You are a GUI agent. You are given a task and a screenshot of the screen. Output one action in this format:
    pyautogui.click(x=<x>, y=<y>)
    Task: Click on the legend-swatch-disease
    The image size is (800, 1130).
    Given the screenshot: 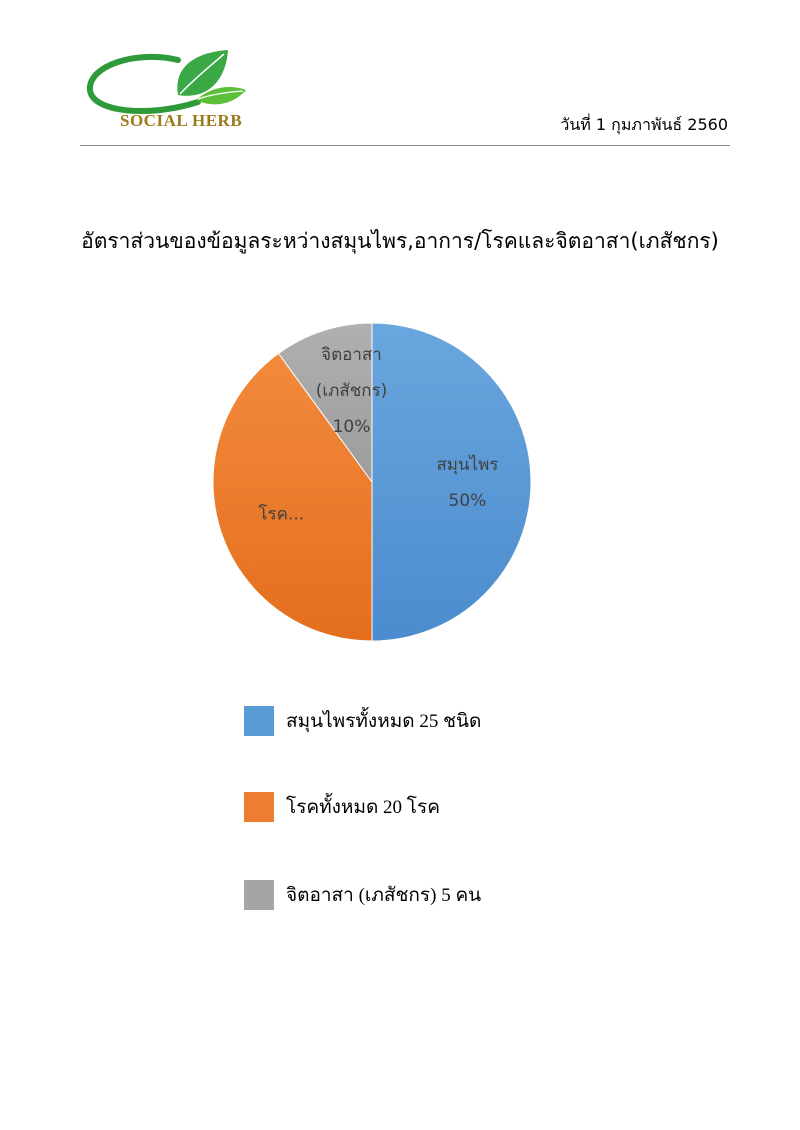 What is the action you would take?
    pyautogui.click(x=259, y=807)
    